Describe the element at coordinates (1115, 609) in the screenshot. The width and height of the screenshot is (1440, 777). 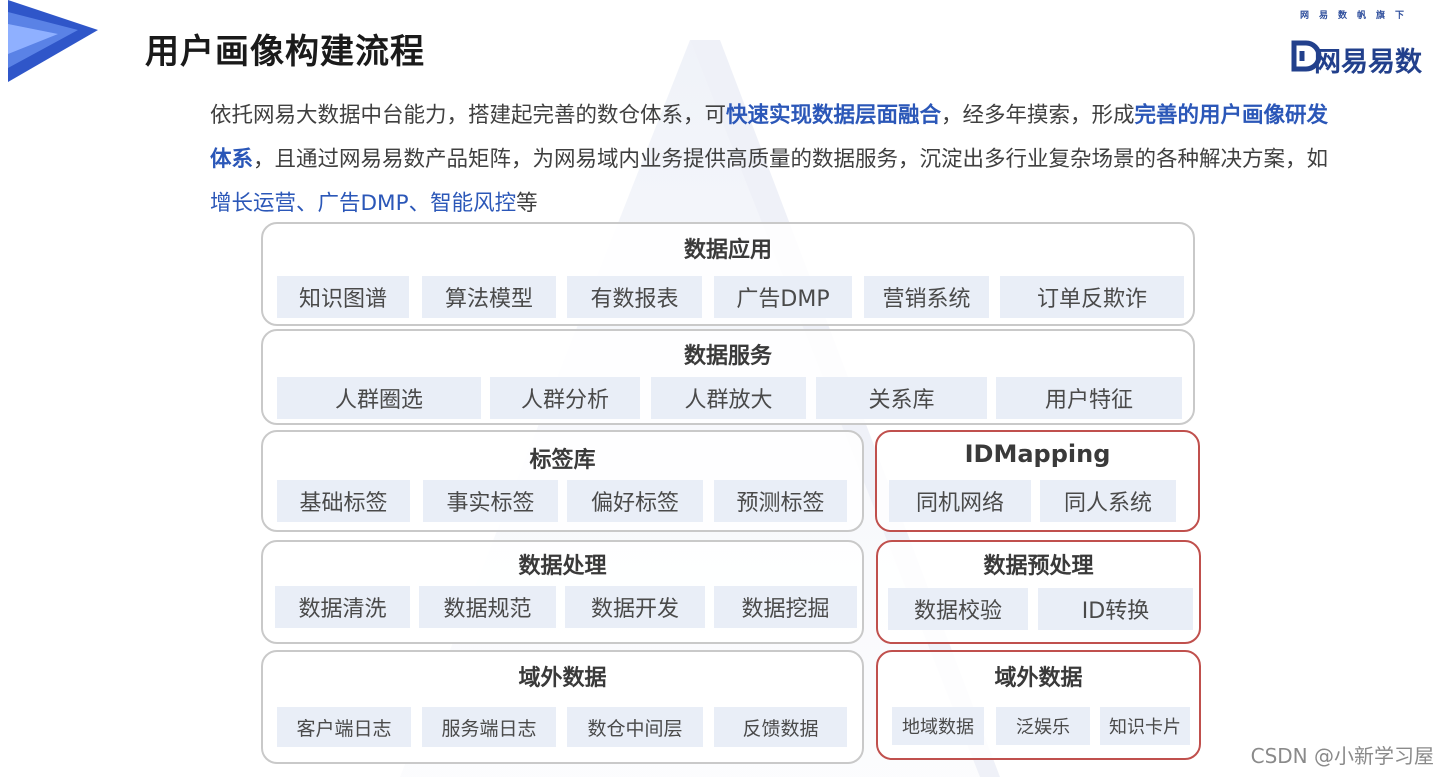
I see `chip: ID转换` at that location.